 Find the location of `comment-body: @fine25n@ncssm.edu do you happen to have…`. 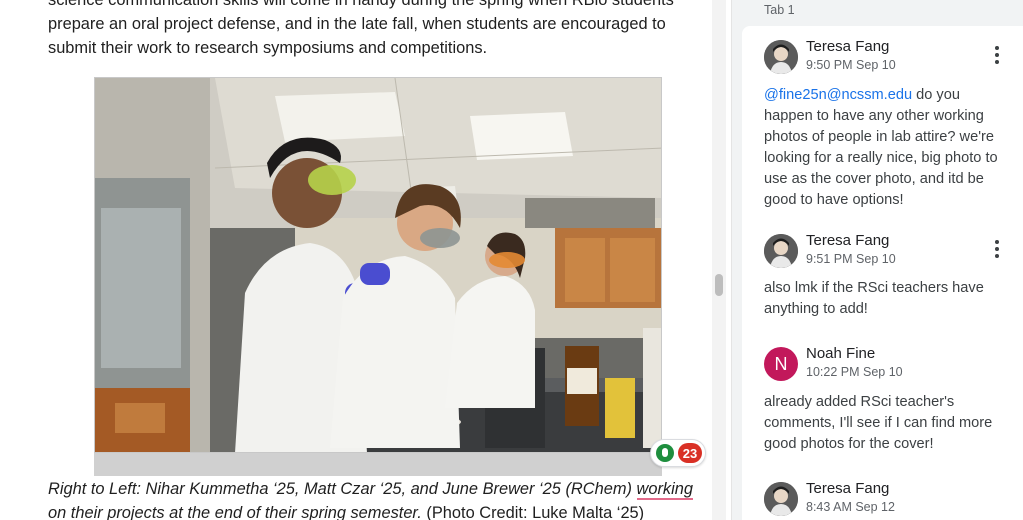

comment-body: @fine25n@ncssm.edu do you happen to have… is located at coordinates (890, 148).